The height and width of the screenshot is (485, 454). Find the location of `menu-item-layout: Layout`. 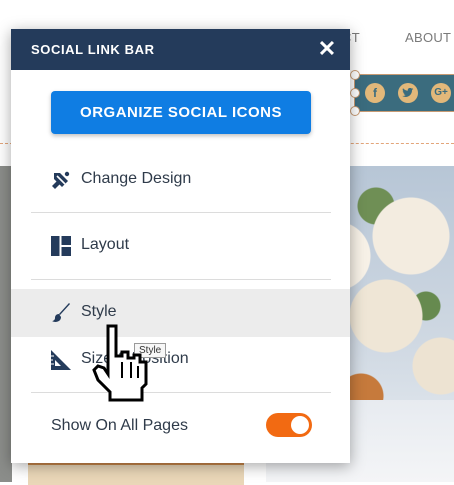

menu-item-layout: Layout is located at coordinates (180, 246).